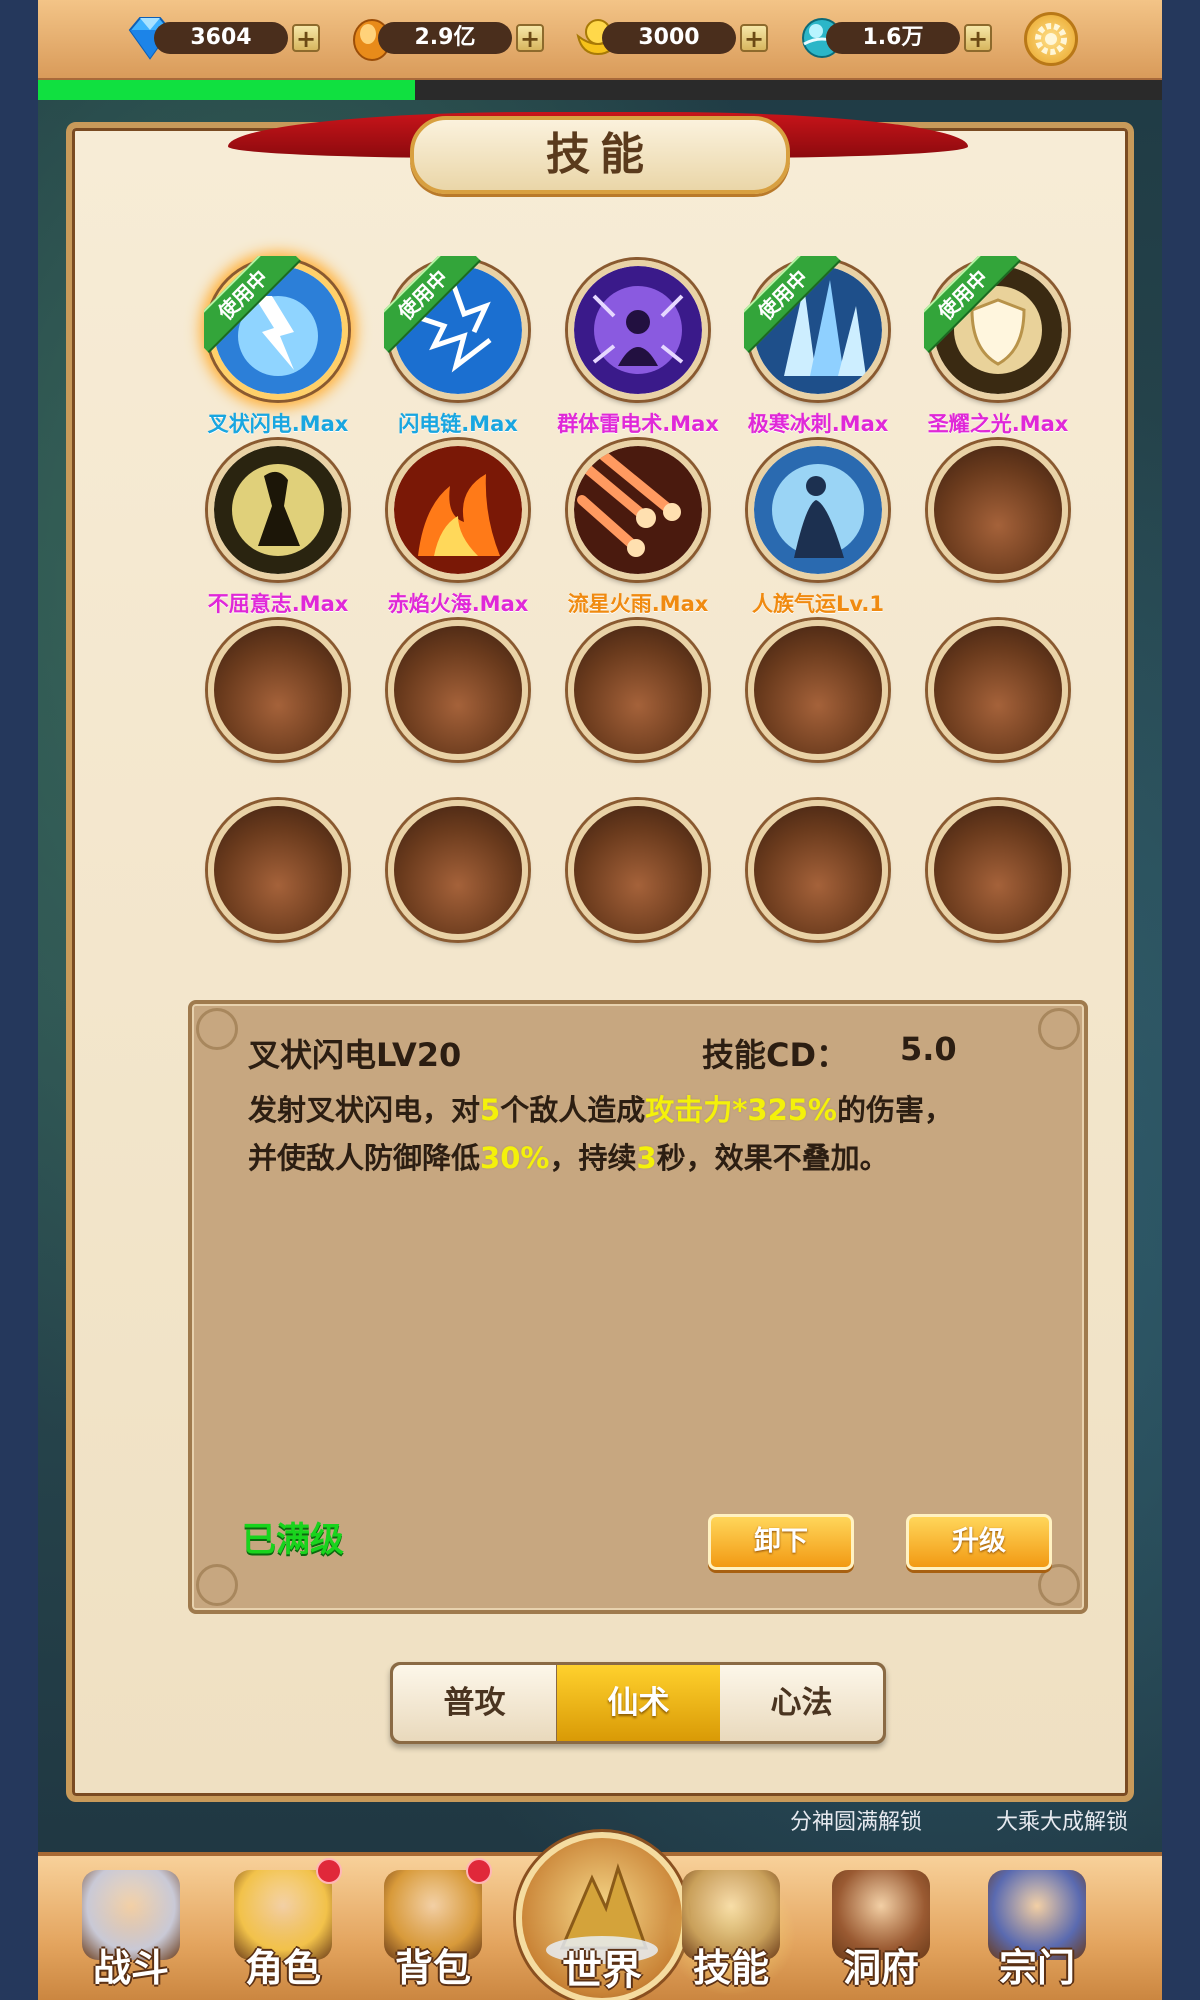  I want to click on description-text: 的伤害，, so click(894, 1110).